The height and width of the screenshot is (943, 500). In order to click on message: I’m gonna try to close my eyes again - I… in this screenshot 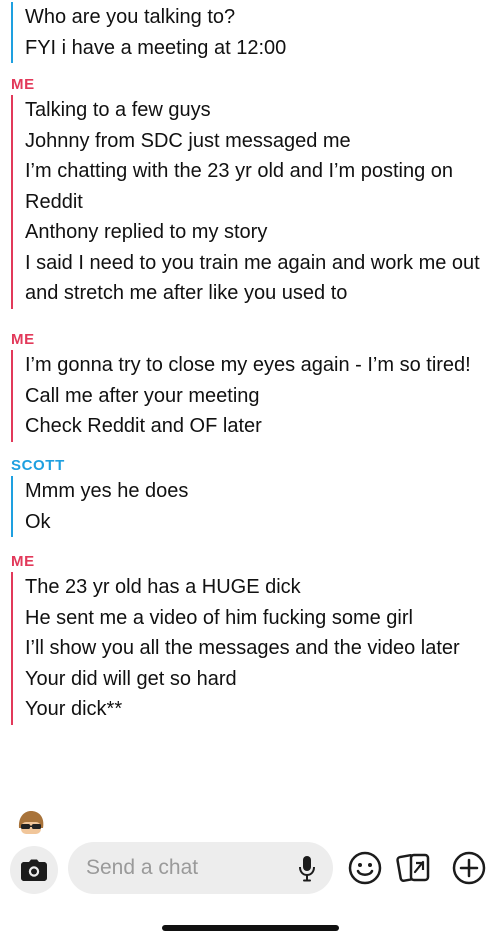, I will do `click(248, 380)`.